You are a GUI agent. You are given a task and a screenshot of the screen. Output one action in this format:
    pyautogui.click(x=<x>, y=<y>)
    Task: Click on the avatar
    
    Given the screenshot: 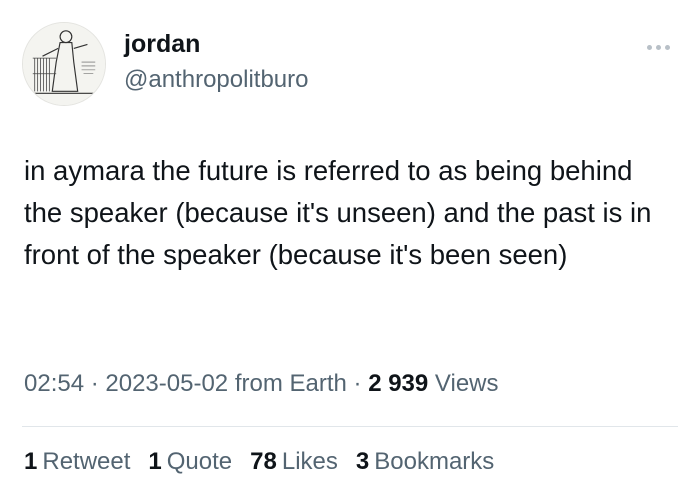 What is the action you would take?
    pyautogui.click(x=64, y=64)
    